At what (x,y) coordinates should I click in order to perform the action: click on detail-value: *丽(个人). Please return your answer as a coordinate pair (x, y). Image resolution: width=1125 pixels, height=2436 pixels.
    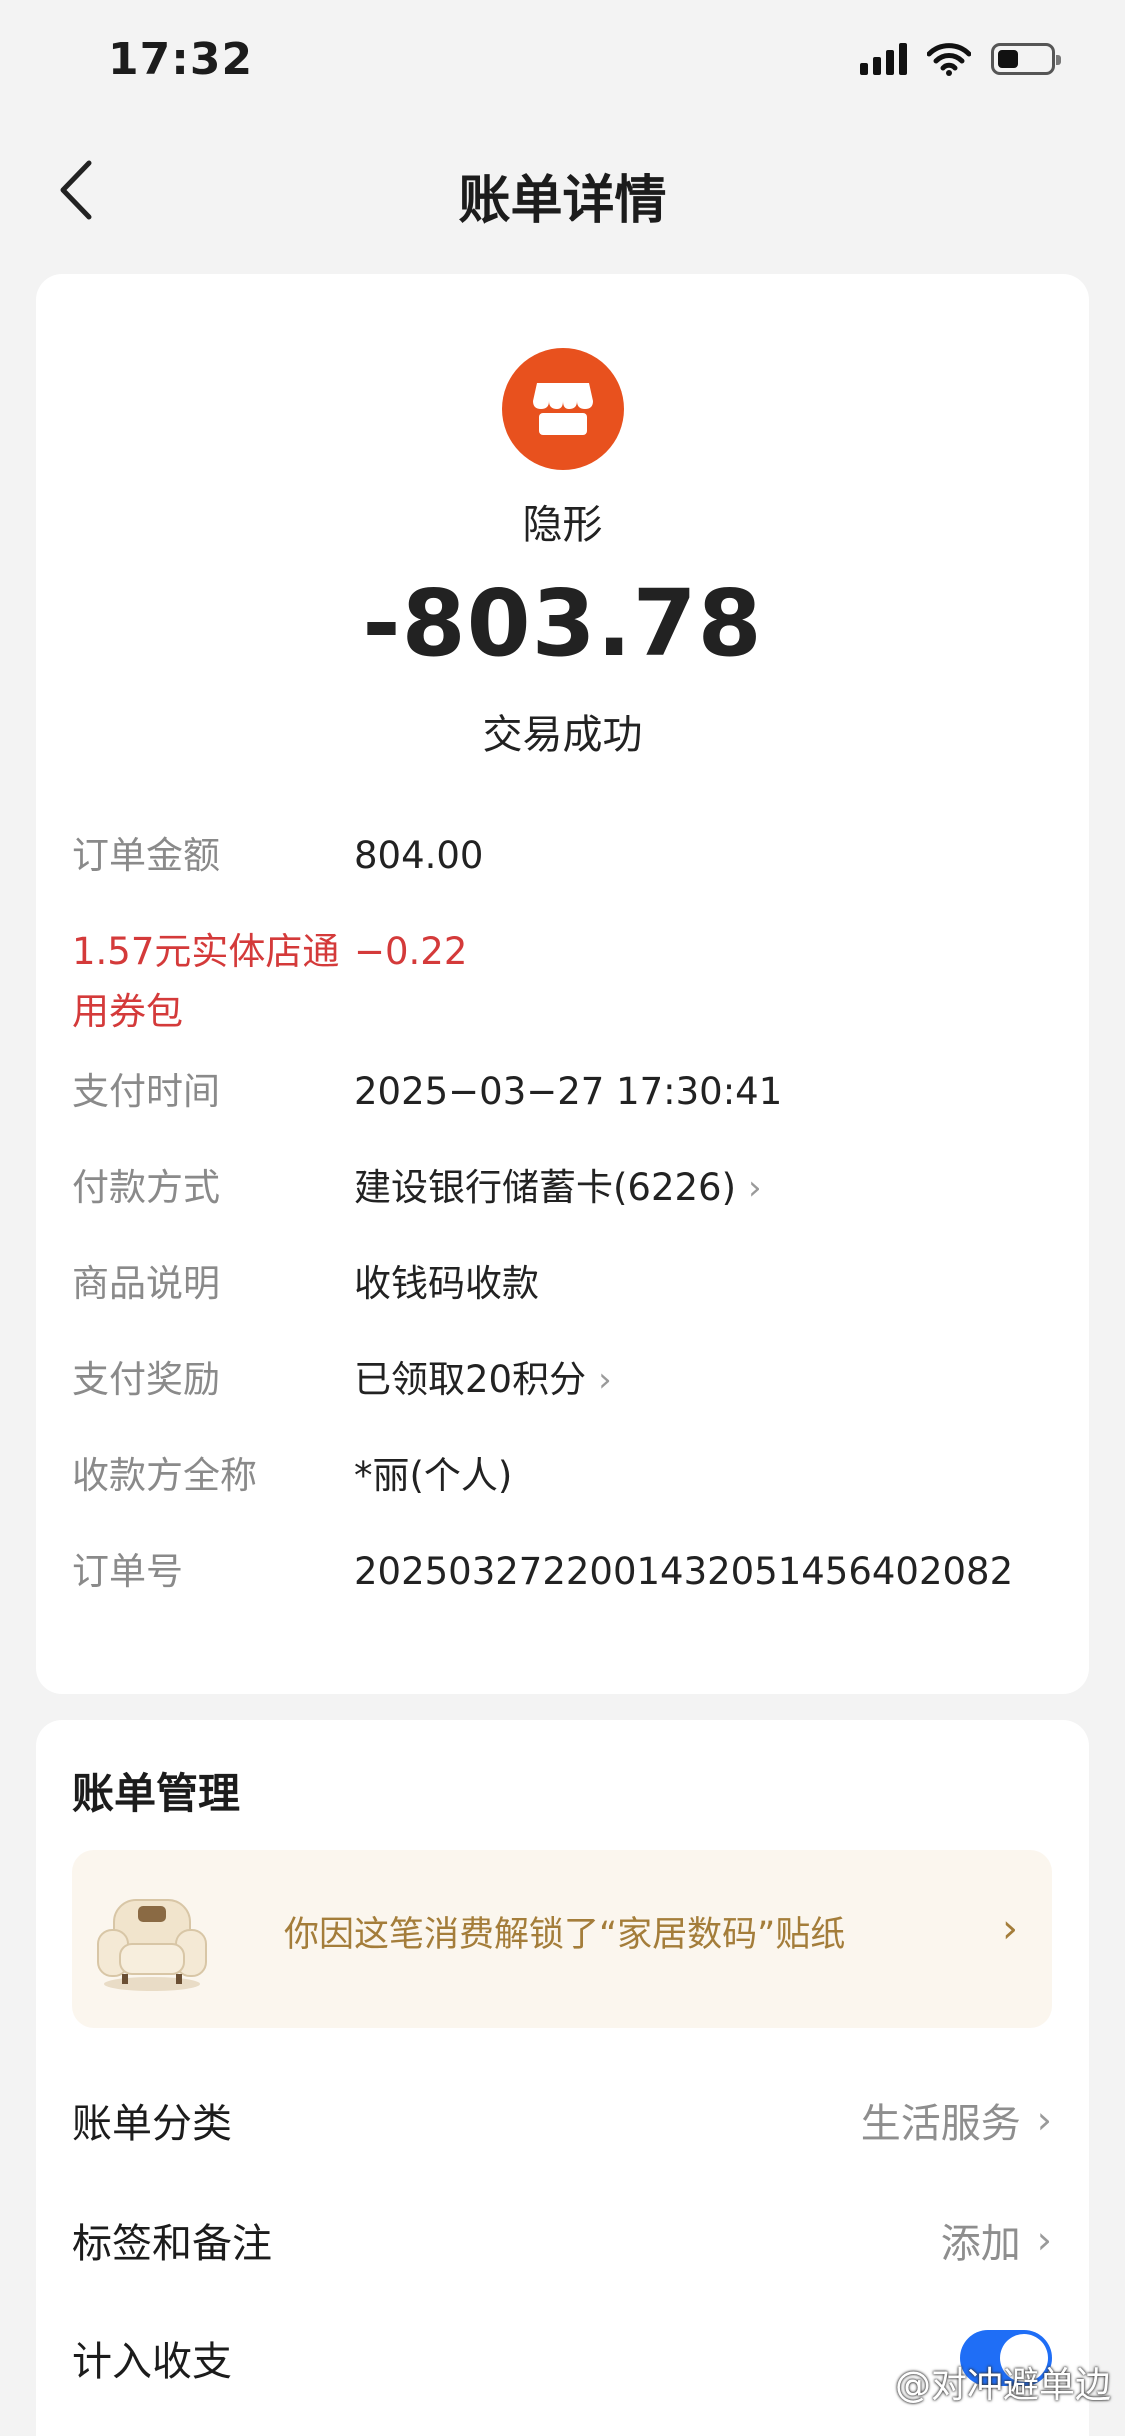
    Looking at the image, I should click on (433, 1475).